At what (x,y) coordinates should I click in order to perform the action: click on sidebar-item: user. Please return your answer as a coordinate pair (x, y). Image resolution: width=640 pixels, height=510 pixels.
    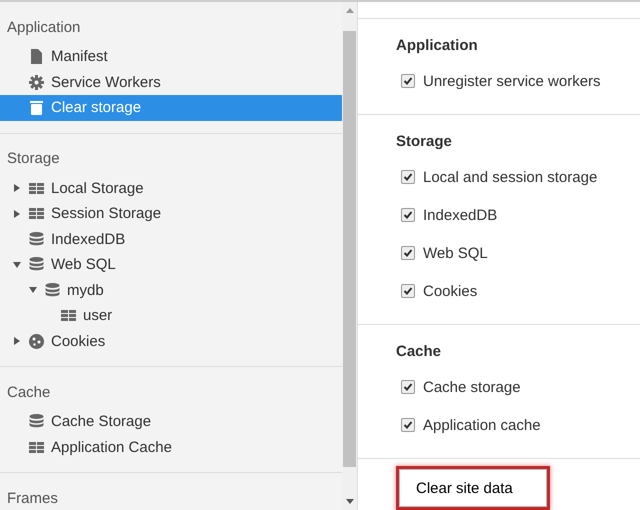
    Looking at the image, I should click on (171, 315).